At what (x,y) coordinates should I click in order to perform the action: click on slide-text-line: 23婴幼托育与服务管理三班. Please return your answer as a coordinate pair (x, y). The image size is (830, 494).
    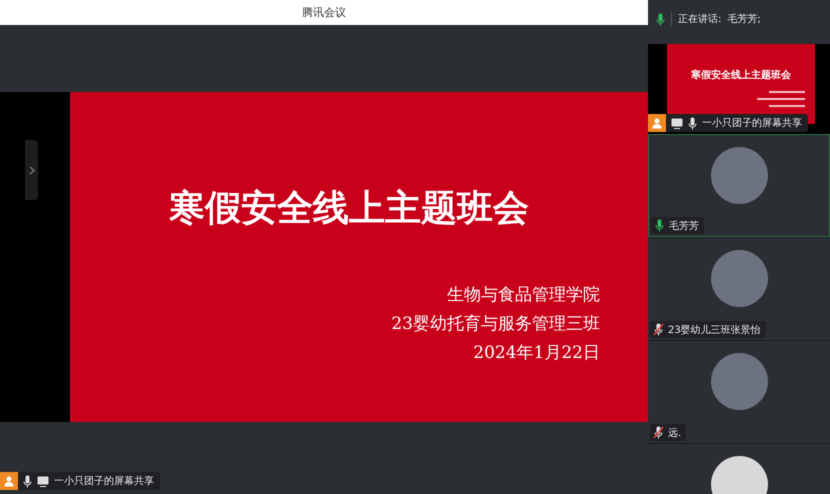
    Looking at the image, I should click on (495, 324).